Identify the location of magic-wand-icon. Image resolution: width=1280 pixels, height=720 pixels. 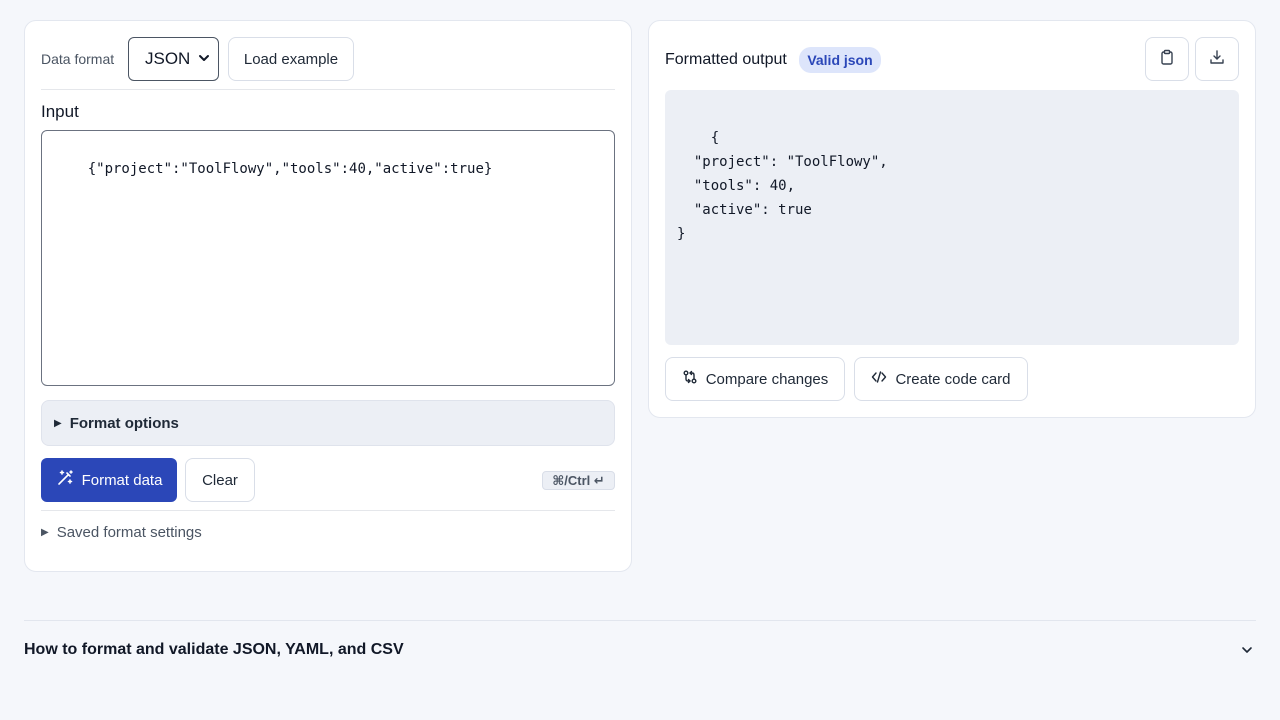
(65, 480).